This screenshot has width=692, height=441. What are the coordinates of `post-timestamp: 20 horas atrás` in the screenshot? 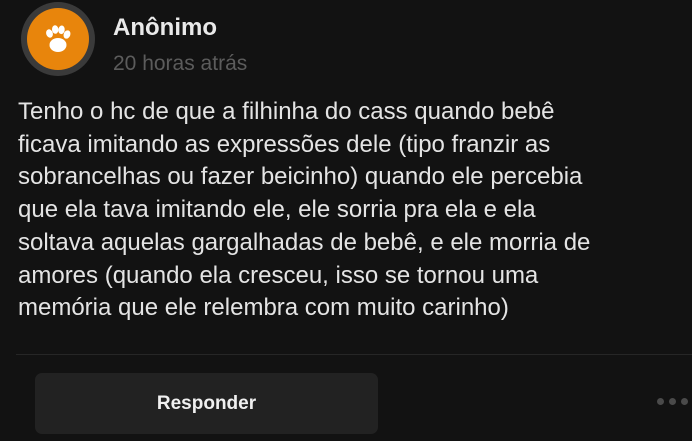 It's located at (180, 63).